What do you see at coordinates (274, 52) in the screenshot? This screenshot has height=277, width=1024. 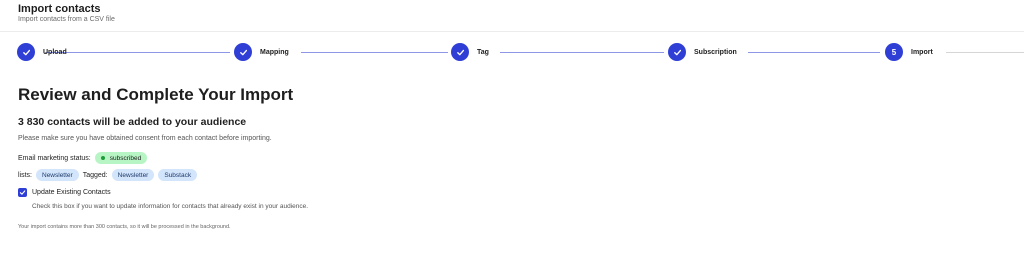 I see `step-label: Mapping` at bounding box center [274, 52].